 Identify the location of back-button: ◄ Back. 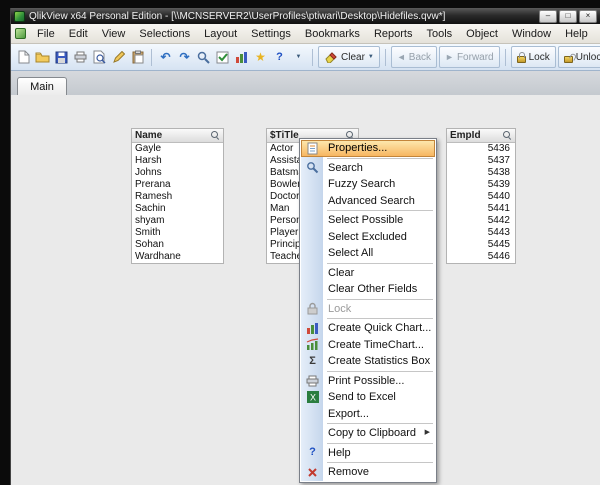
(414, 57).